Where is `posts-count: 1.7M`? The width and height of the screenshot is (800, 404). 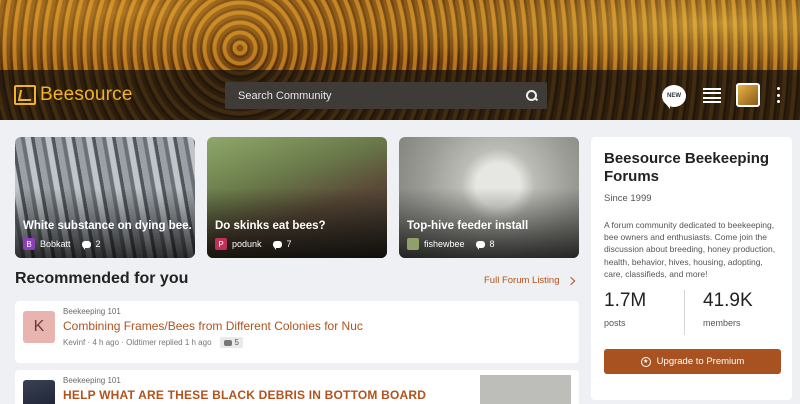 posts-count: 1.7M is located at coordinates (625, 301).